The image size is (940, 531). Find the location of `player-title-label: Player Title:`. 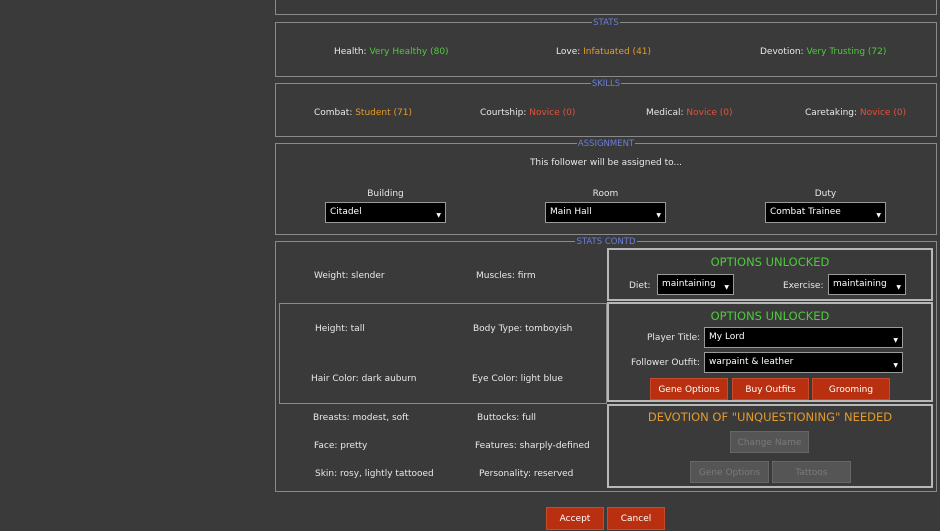

player-title-label: Player Title: is located at coordinates (674, 338).